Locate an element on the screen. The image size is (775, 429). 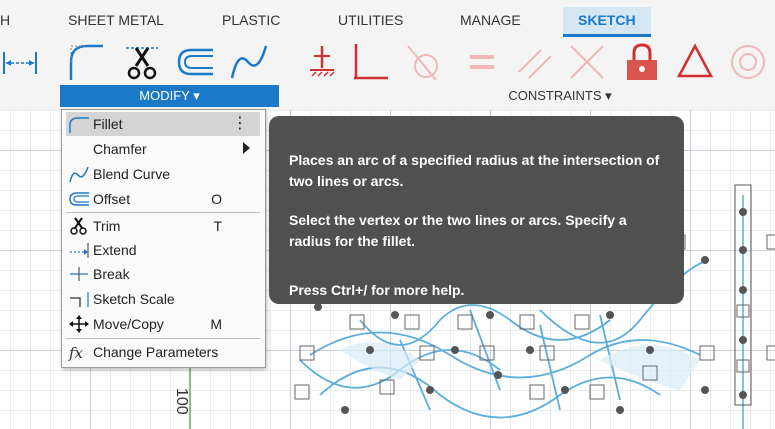
sketch-scale-icon is located at coordinates (79, 299).